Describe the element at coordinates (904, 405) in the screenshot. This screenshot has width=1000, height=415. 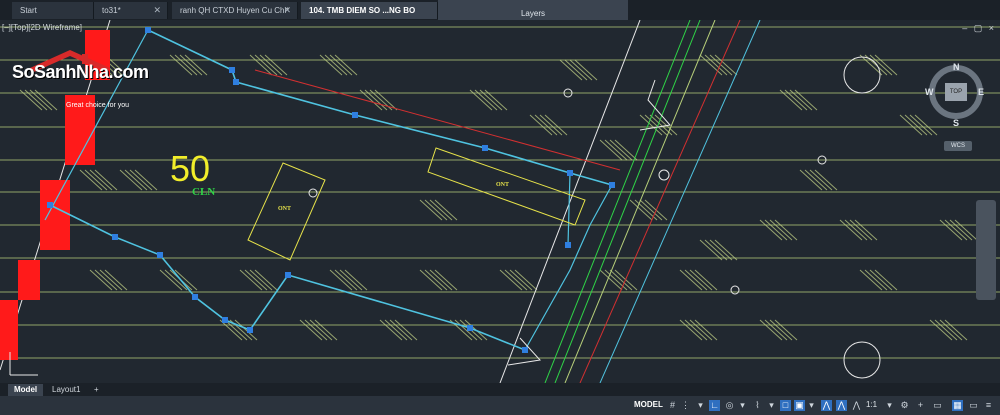
I see `workspace-icon: ⚙` at that location.